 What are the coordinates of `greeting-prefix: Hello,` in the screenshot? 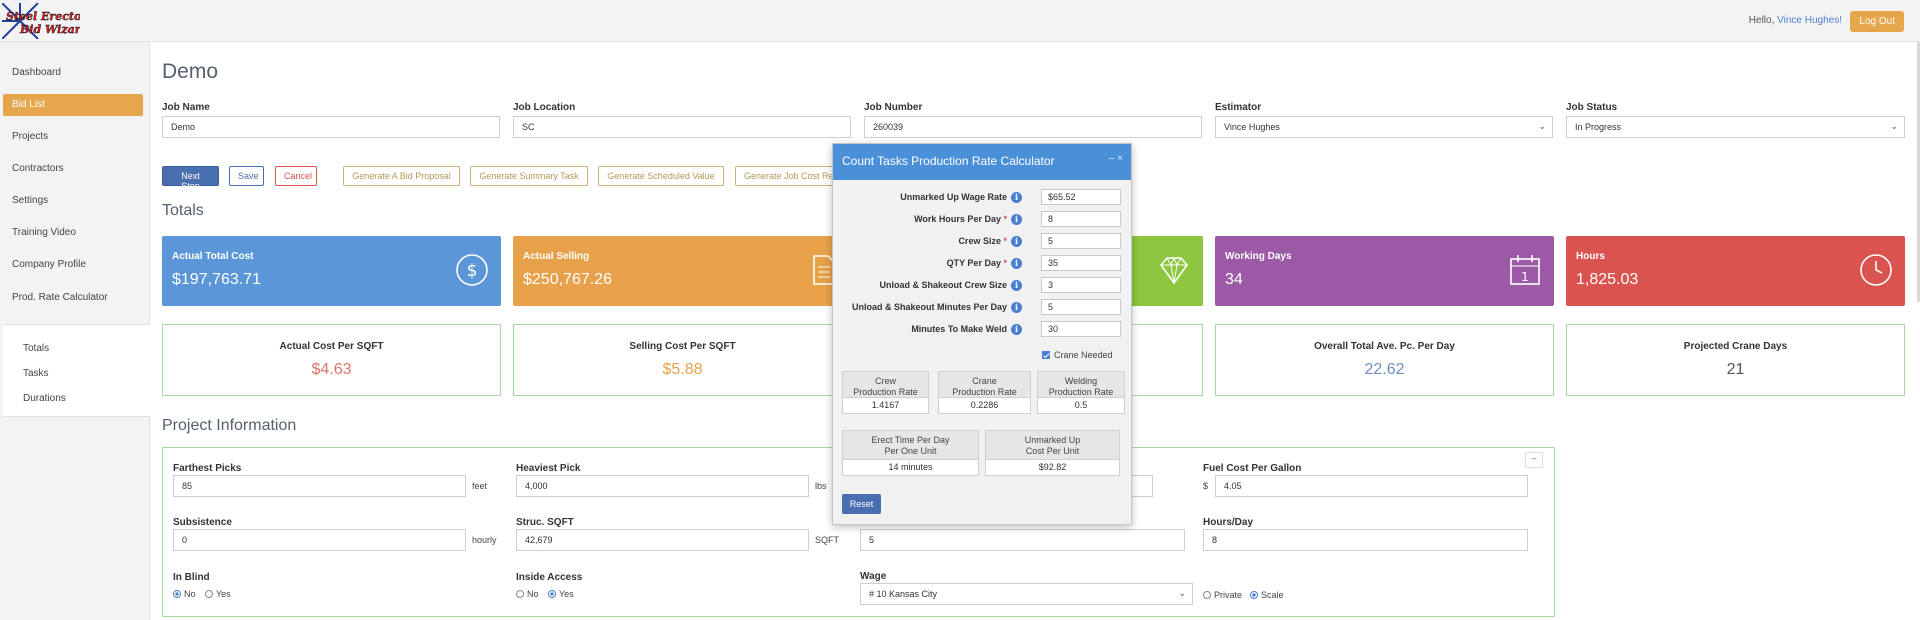 It's located at (1763, 20).